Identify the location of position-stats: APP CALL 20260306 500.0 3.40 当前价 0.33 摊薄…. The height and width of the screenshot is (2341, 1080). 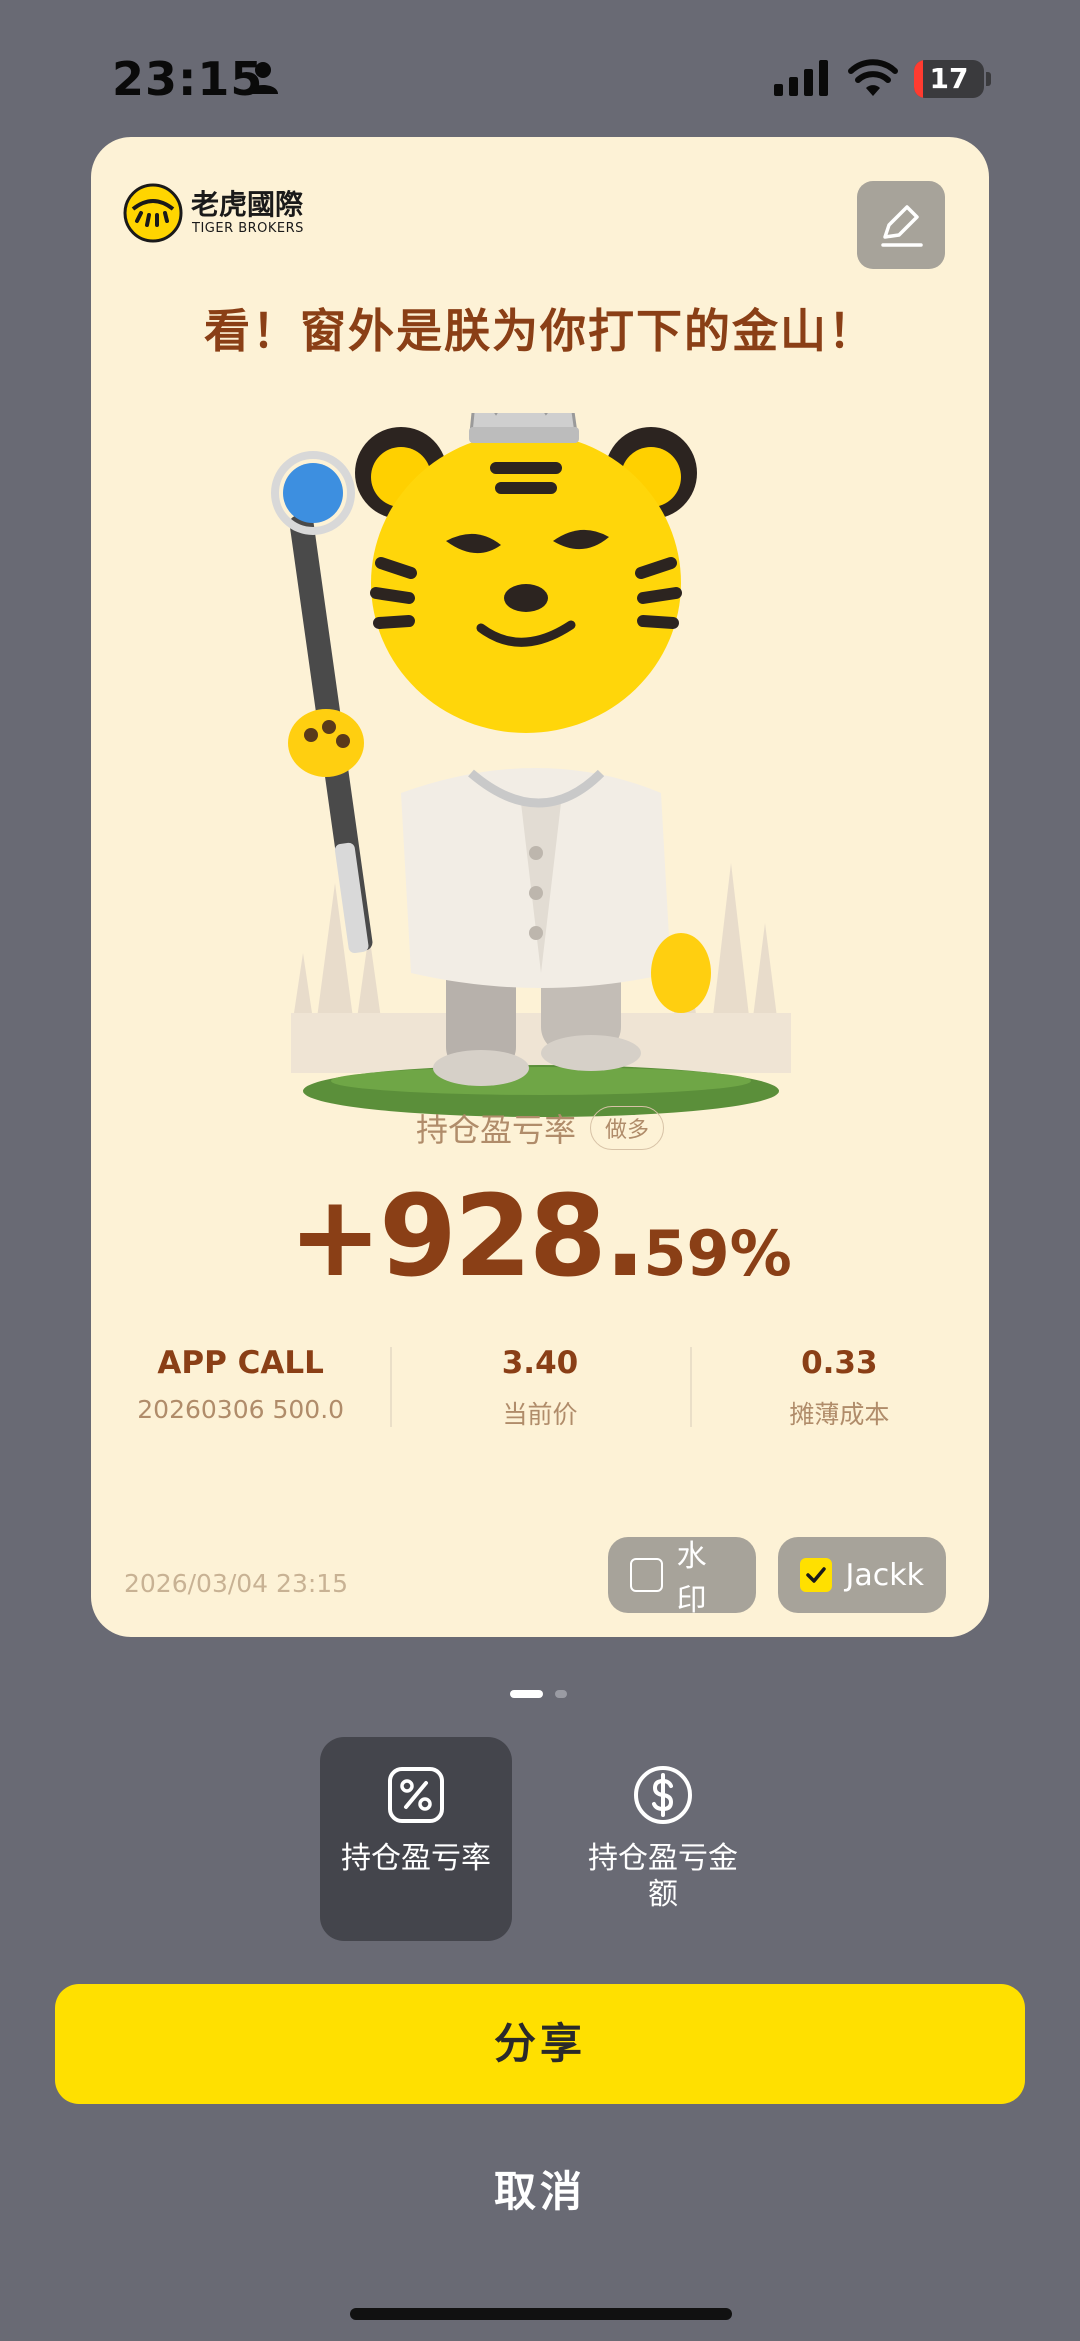
(540, 1387).